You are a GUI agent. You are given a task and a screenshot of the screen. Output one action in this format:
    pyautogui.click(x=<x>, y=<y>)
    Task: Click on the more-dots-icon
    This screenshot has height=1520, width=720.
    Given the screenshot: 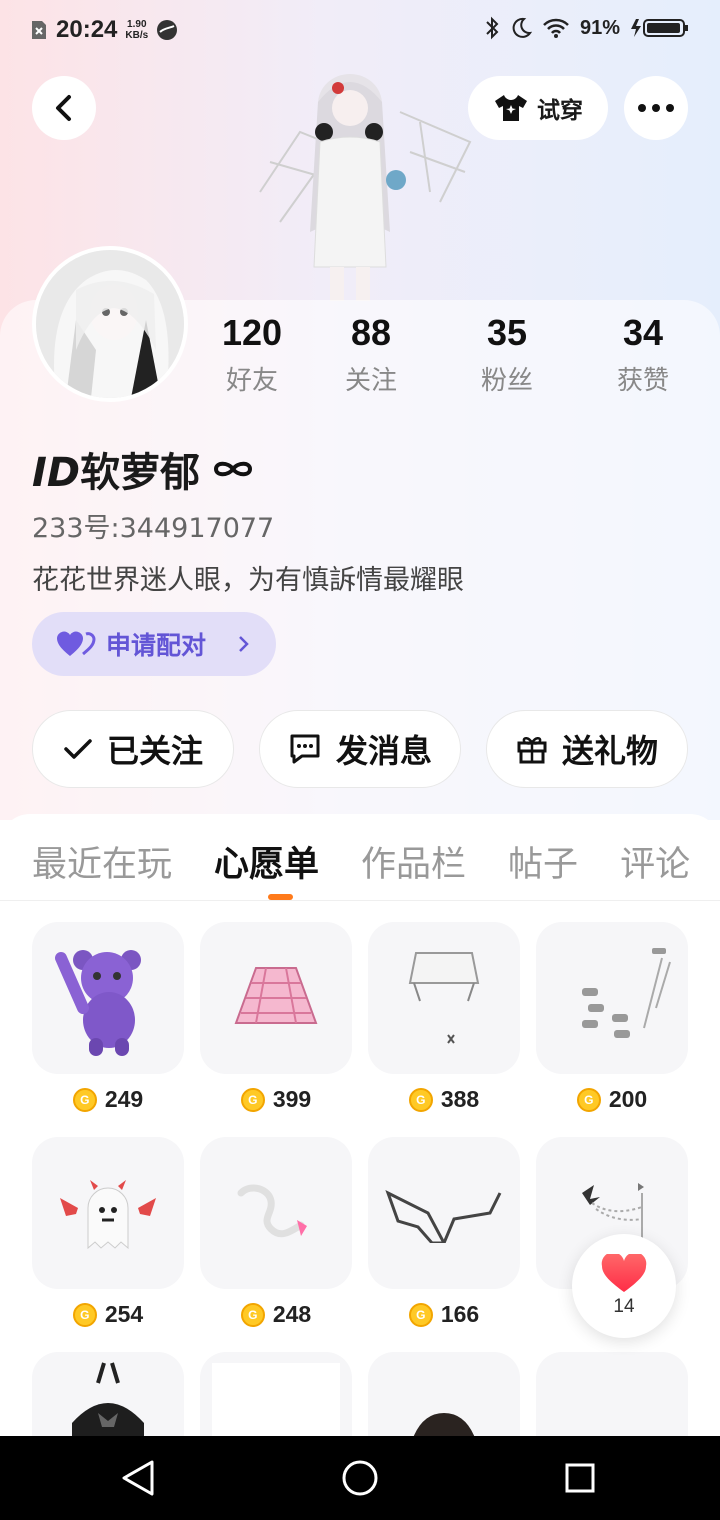 What is the action you would take?
    pyautogui.click(x=656, y=108)
    